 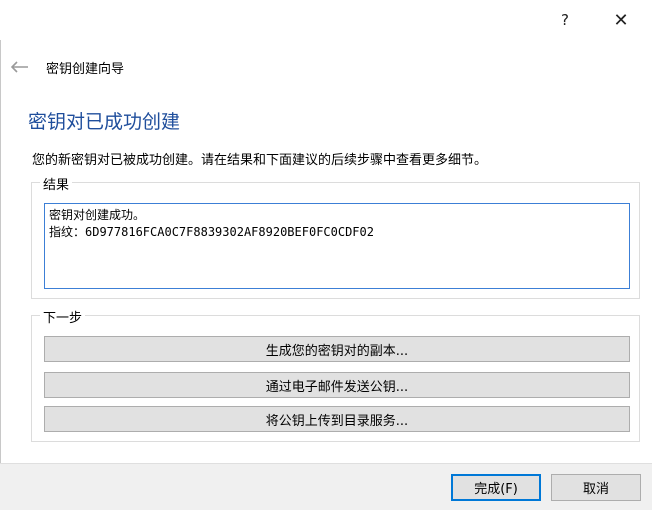 I want to click on finish-button: 完成(F), so click(x=496, y=487).